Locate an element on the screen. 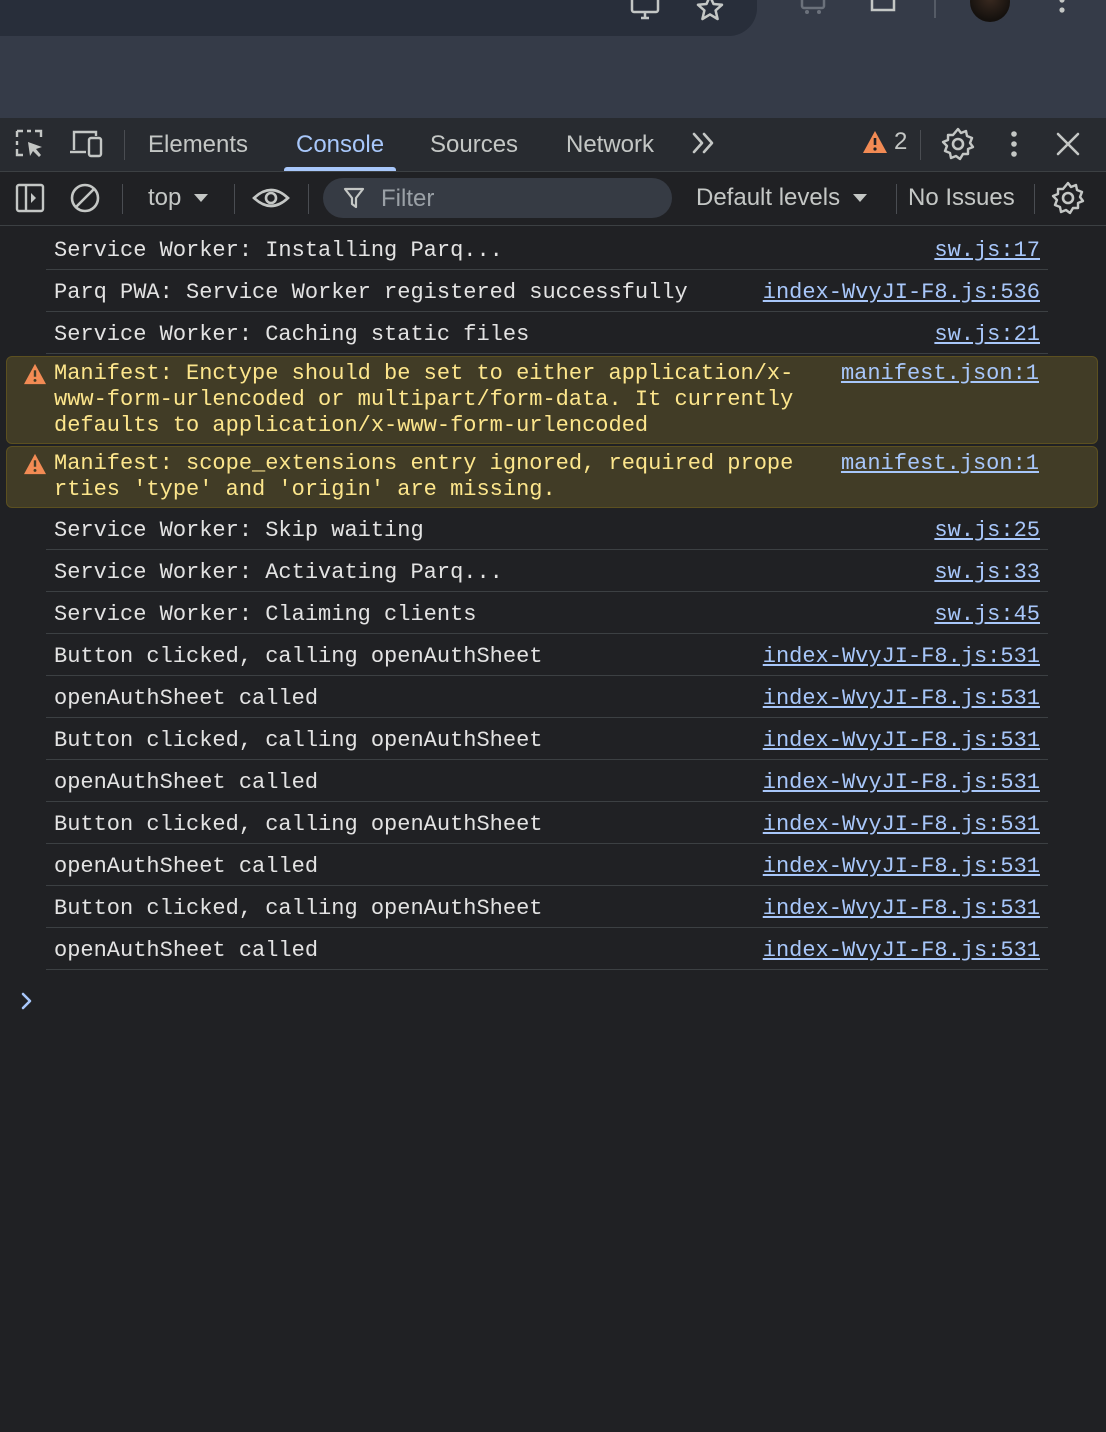 Image resolution: width=1106 pixels, height=1432 pixels. context-selector: top is located at coordinates (178, 198).